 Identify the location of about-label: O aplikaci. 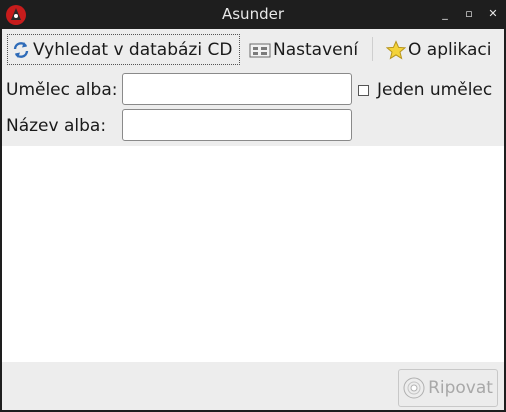
(450, 49).